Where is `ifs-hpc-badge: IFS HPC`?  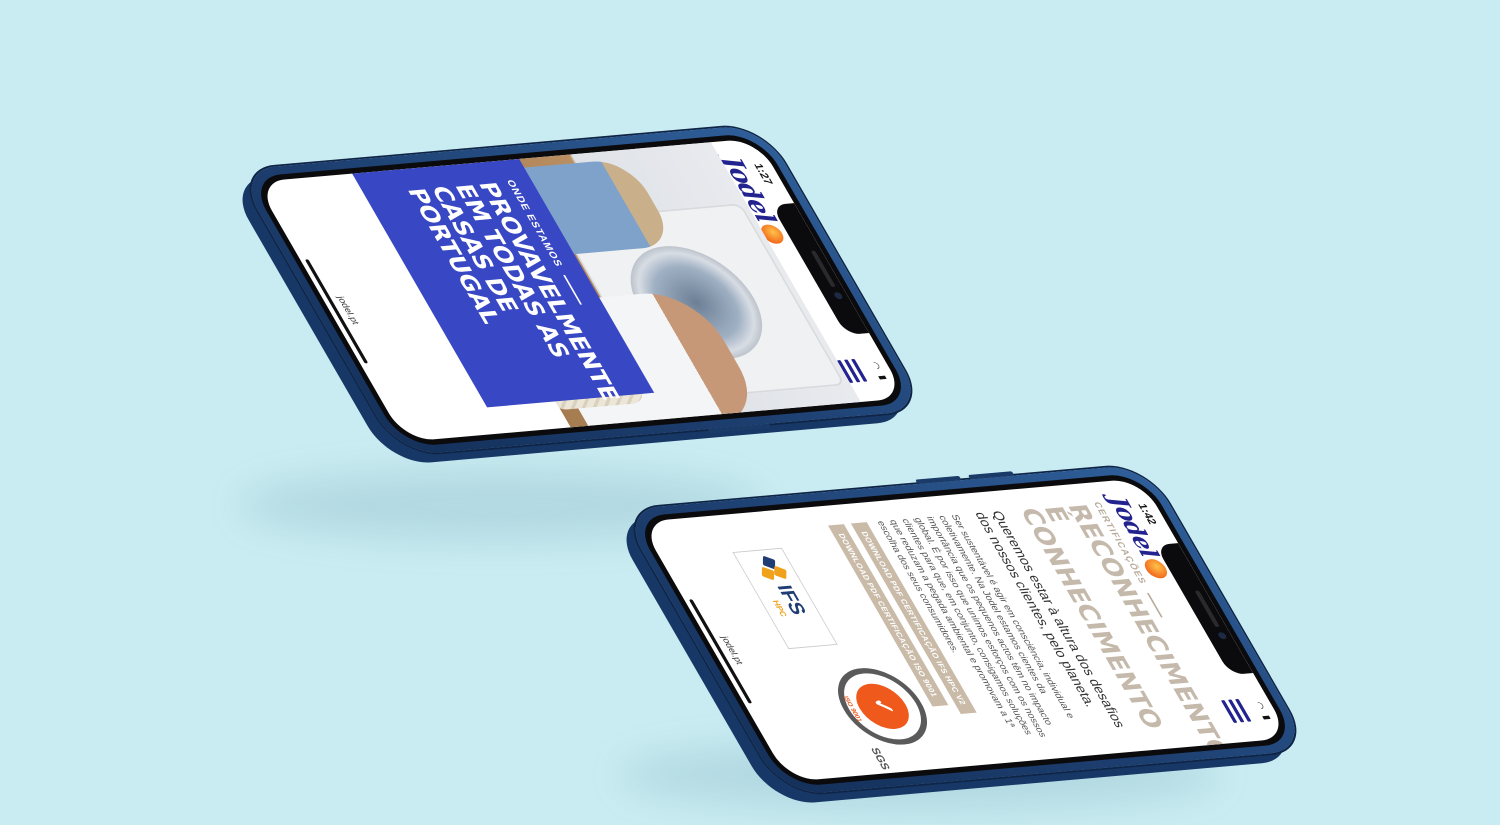
ifs-hpc-badge: IFS HPC is located at coordinates (785, 598).